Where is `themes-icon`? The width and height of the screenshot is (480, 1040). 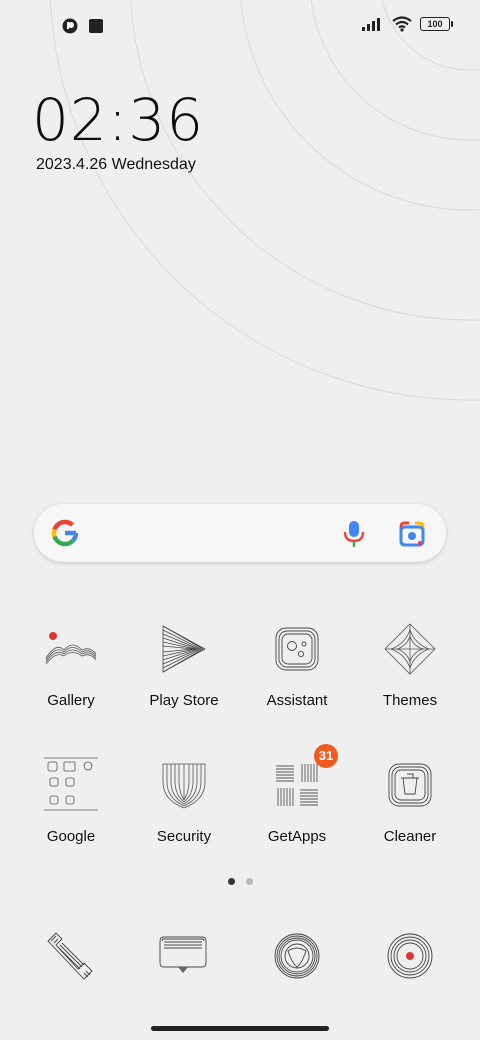 themes-icon is located at coordinates (410, 649).